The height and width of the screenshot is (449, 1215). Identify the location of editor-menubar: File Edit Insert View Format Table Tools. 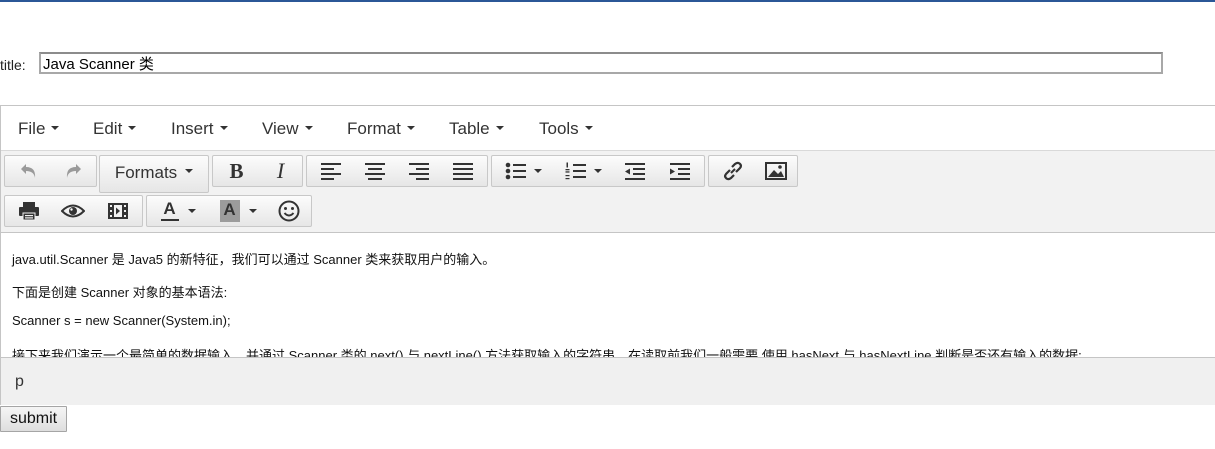
(608, 128).